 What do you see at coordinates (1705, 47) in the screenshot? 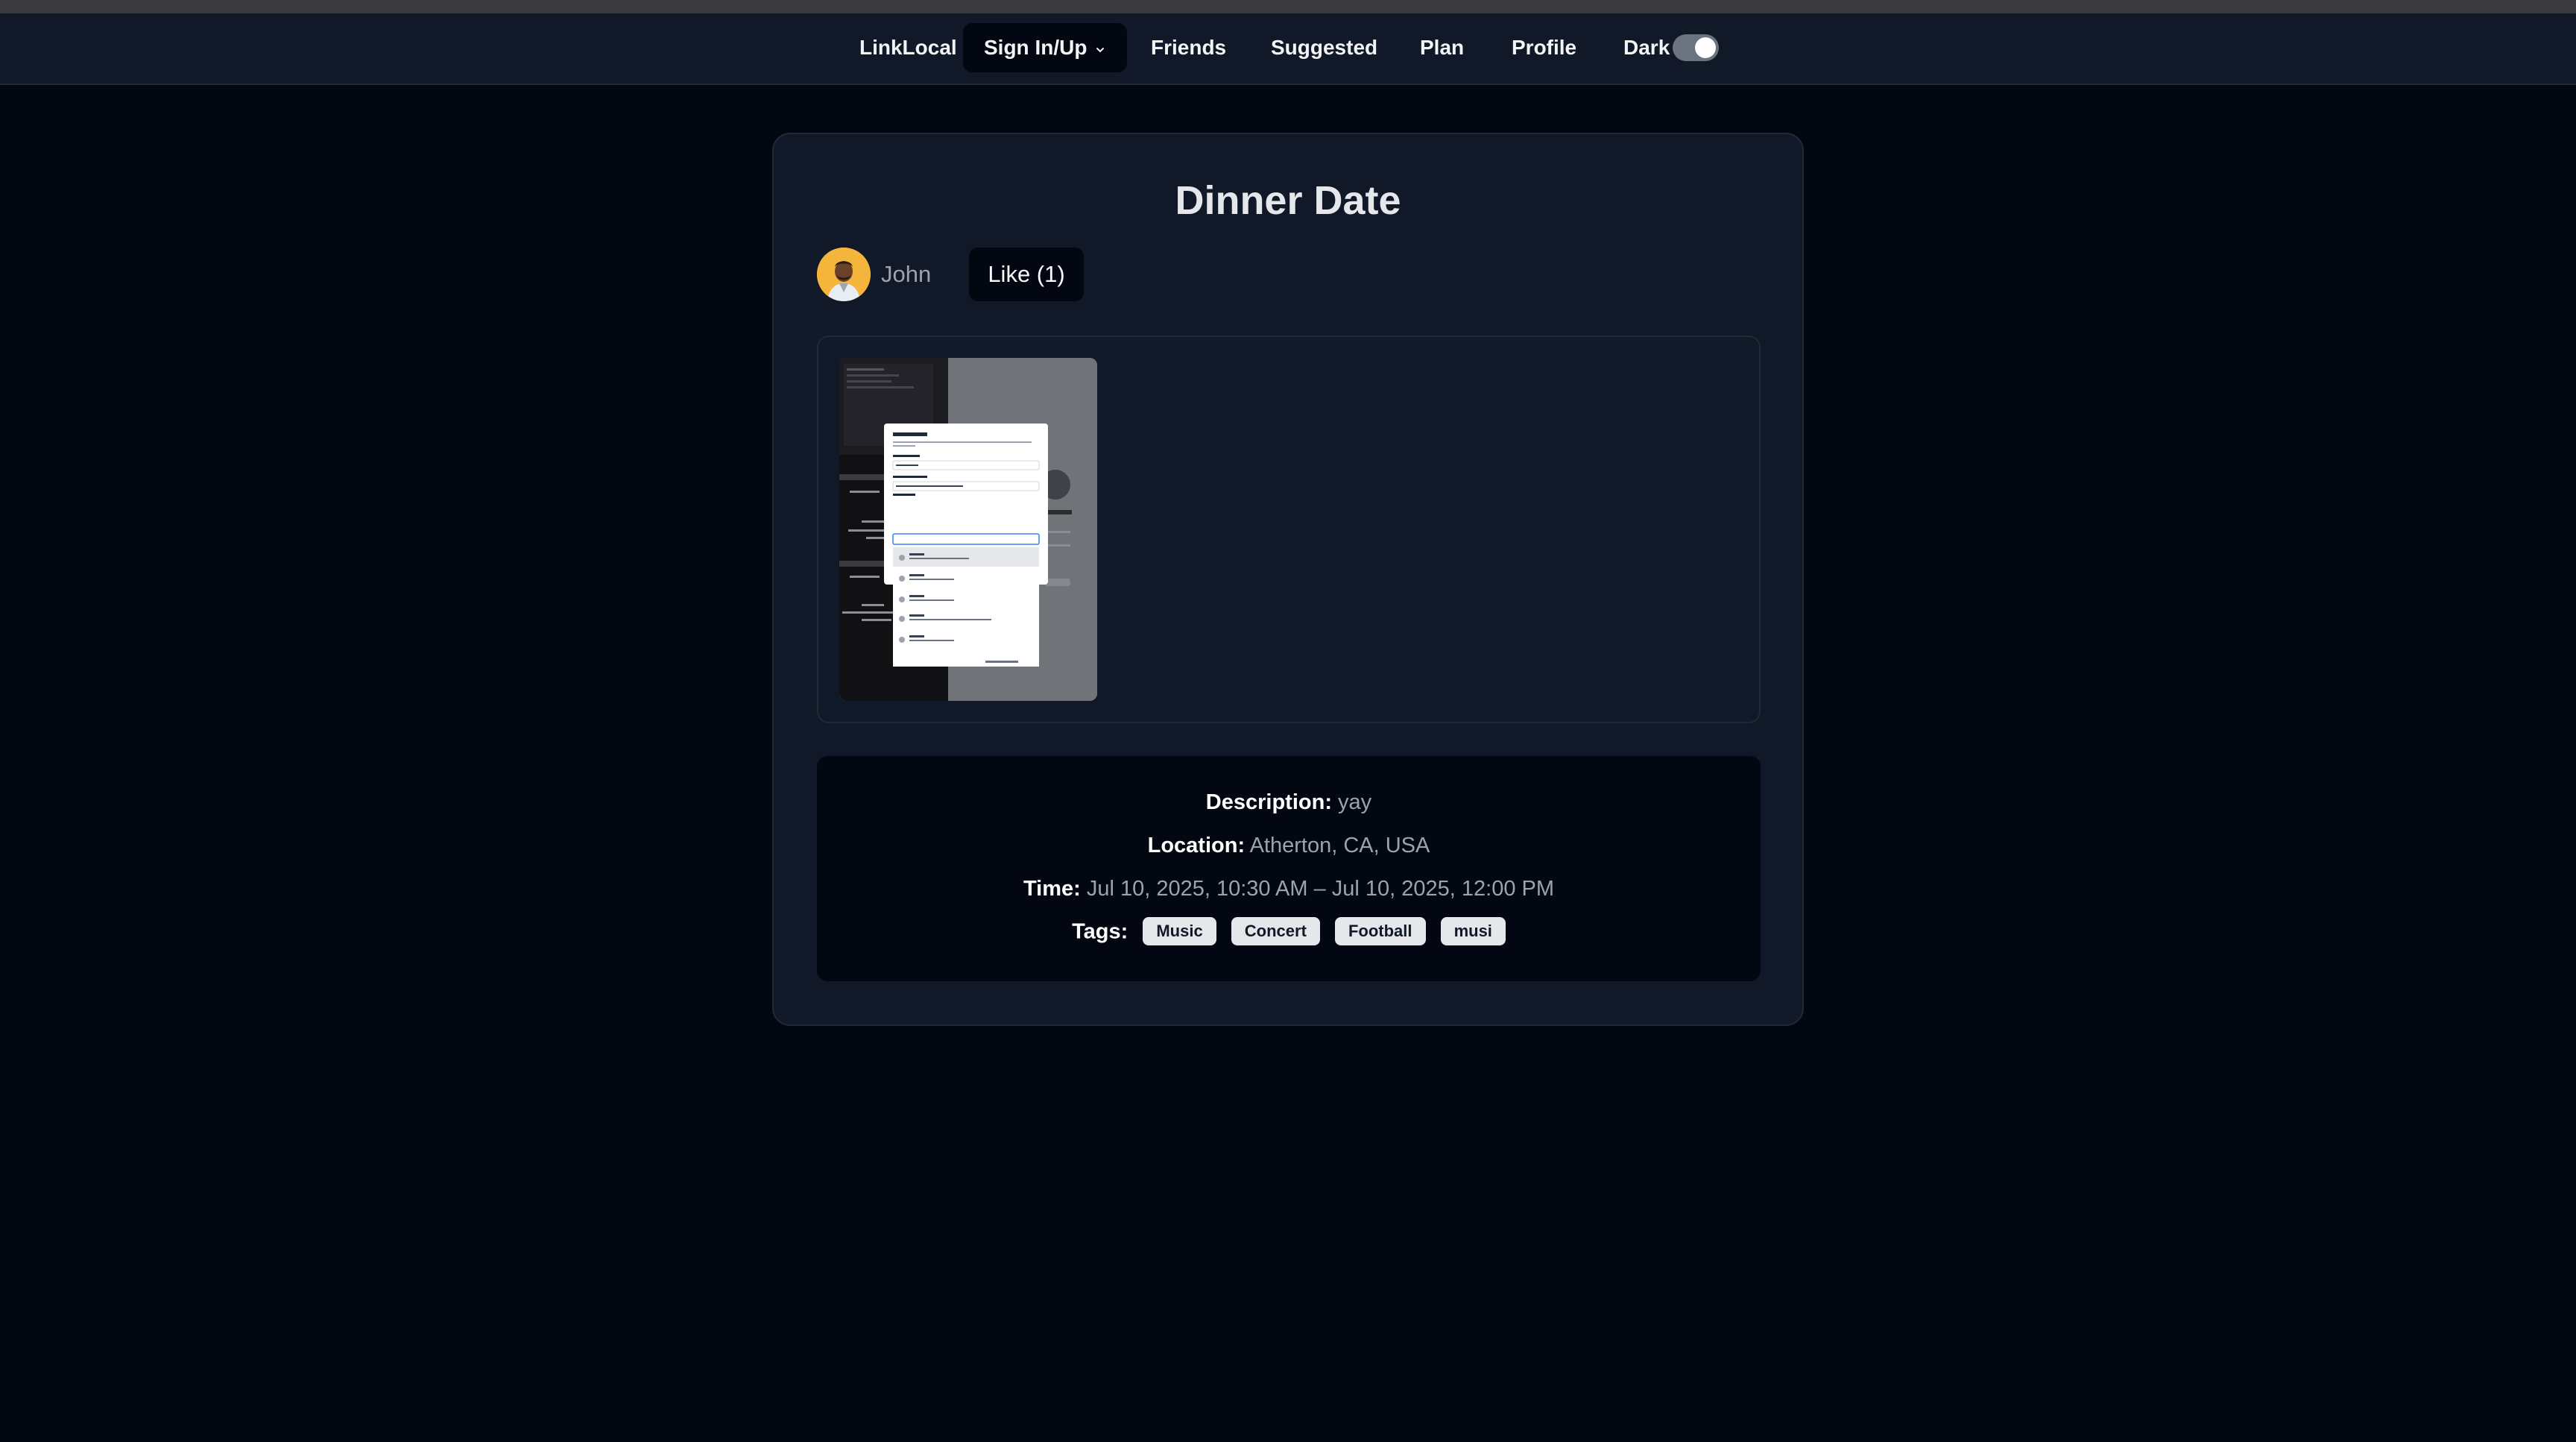
I see `toggle-knob` at bounding box center [1705, 47].